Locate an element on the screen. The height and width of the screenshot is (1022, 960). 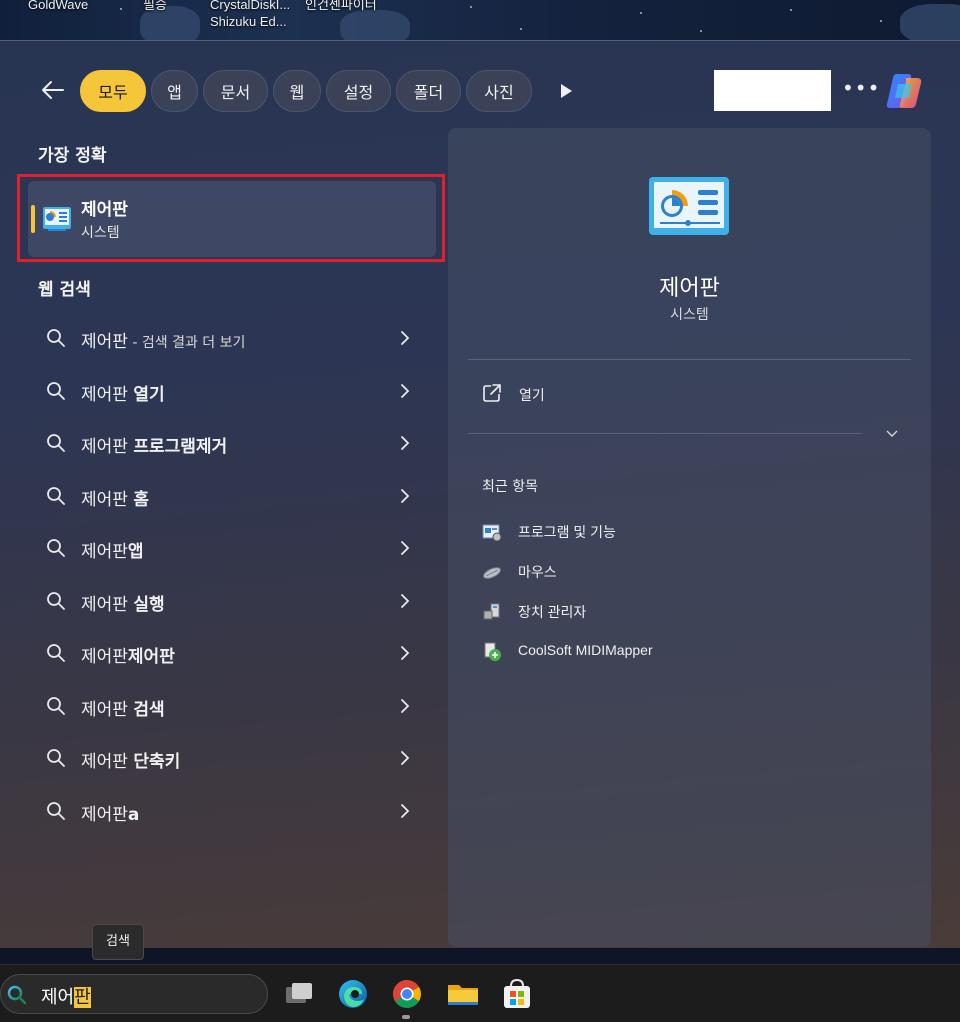
query-suggestion: 검색 is located at coordinates (149, 710).